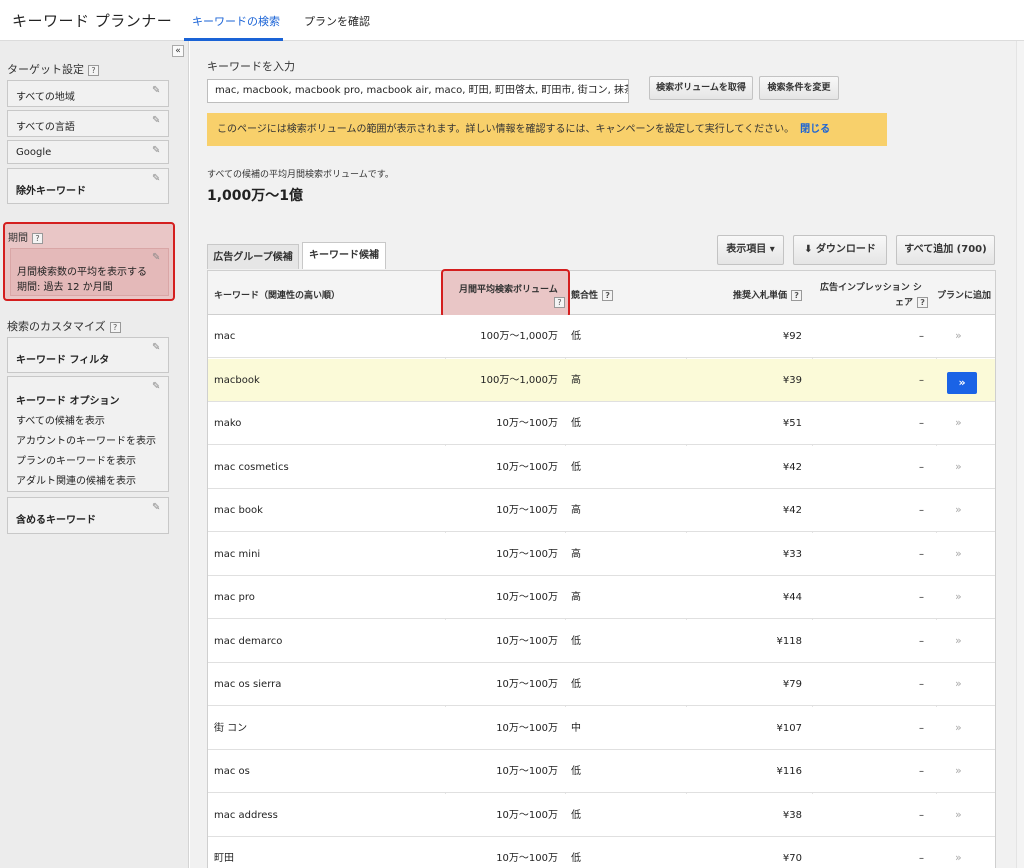 This screenshot has width=1024, height=868. I want to click on cell-keyword: mac os, so click(232, 771).